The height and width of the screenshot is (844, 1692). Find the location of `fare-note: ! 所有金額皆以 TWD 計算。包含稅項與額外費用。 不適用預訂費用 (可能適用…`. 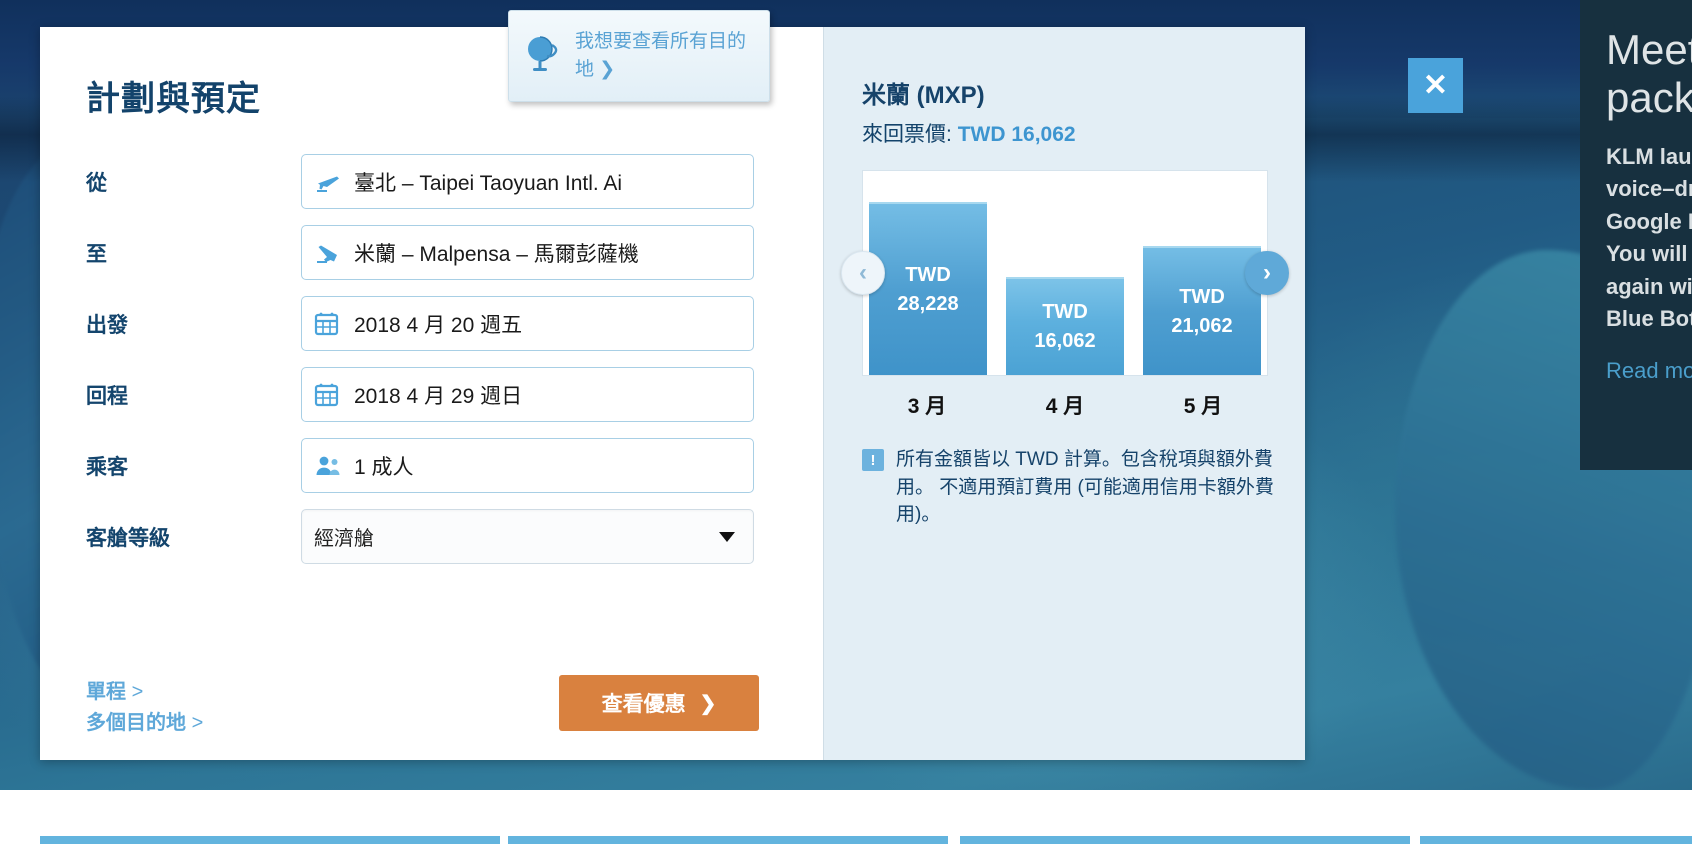

fare-note: ! 所有金額皆以 TWD 計算。包含稅項與額外費用。 不適用預訂費用 (可能適用… is located at coordinates (1072, 487).